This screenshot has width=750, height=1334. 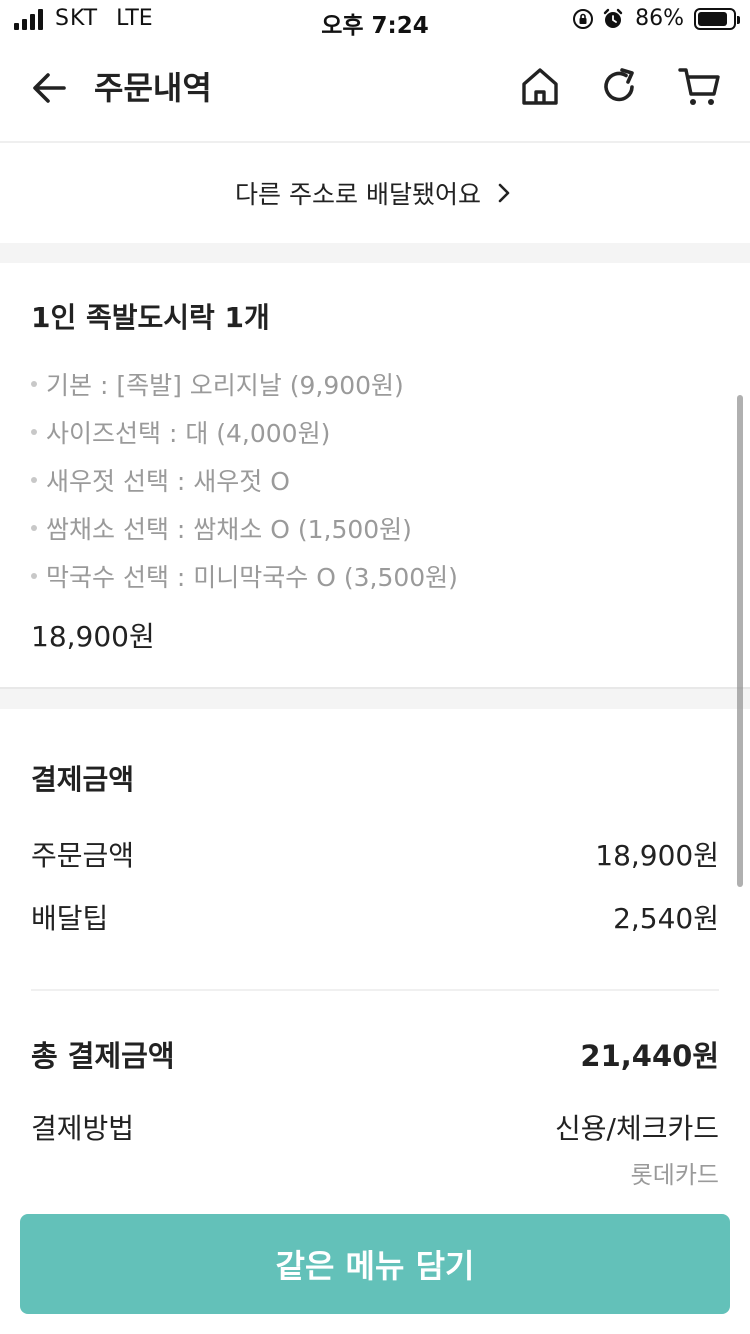 What do you see at coordinates (375, 90) in the screenshot?
I see `app-header: 주문내역` at bounding box center [375, 90].